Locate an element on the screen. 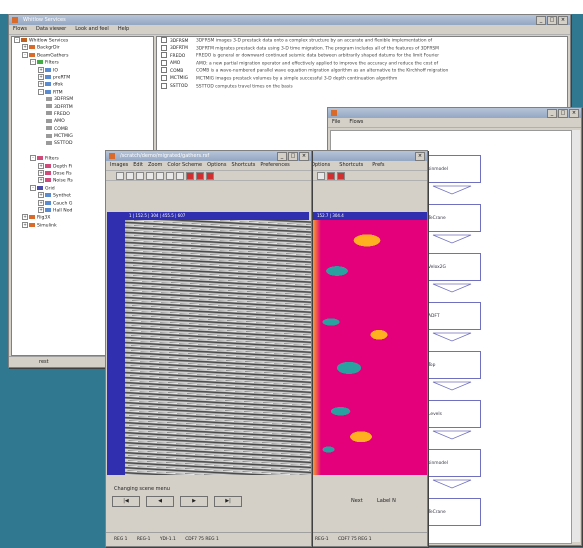  menu-edit: Edit is located at coordinates (138, 165).